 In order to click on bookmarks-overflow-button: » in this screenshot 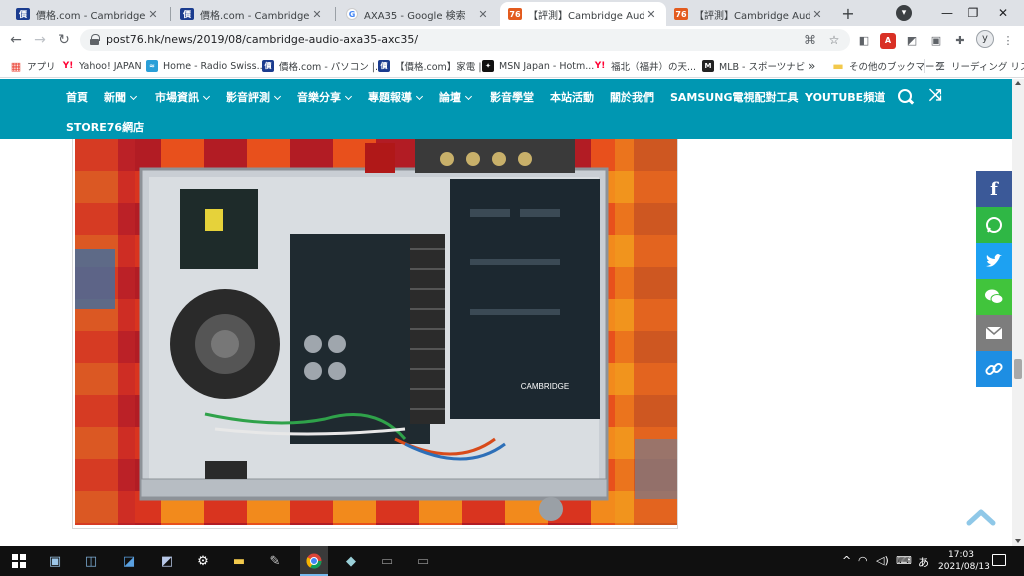, I will do `click(811, 66)`.